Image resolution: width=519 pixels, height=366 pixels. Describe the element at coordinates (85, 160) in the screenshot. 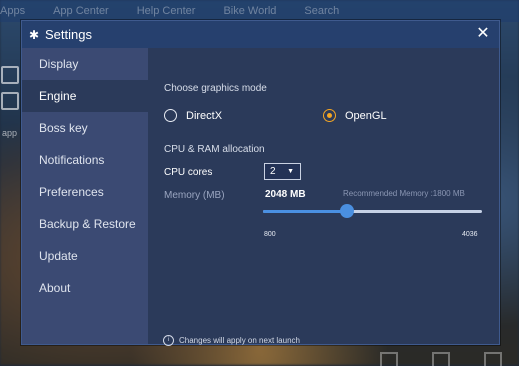

I see `sidebar-item-notifications: Notifications` at that location.